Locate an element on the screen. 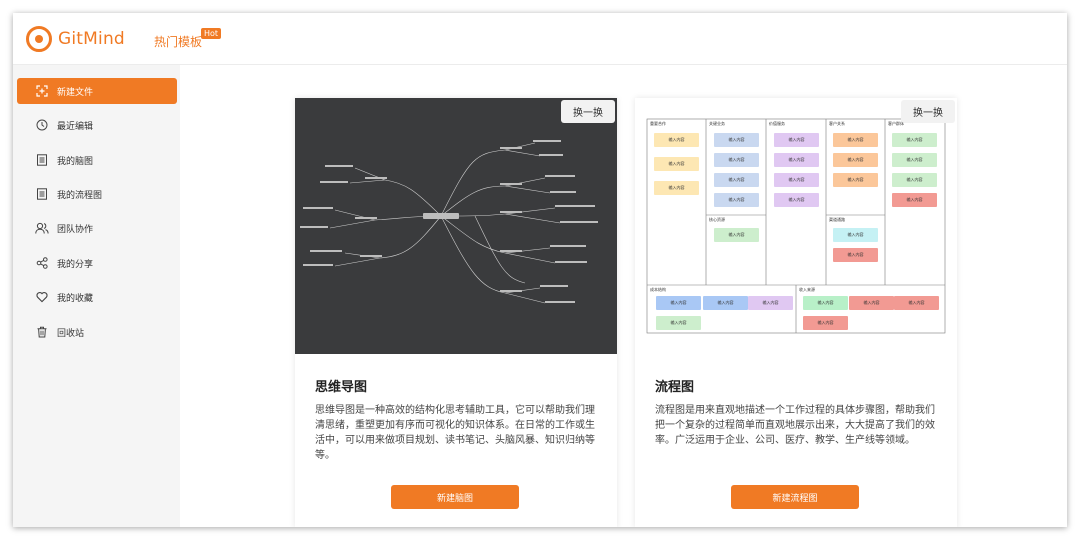 The image size is (1080, 541). card-title: 流程图 is located at coordinates (675, 387).